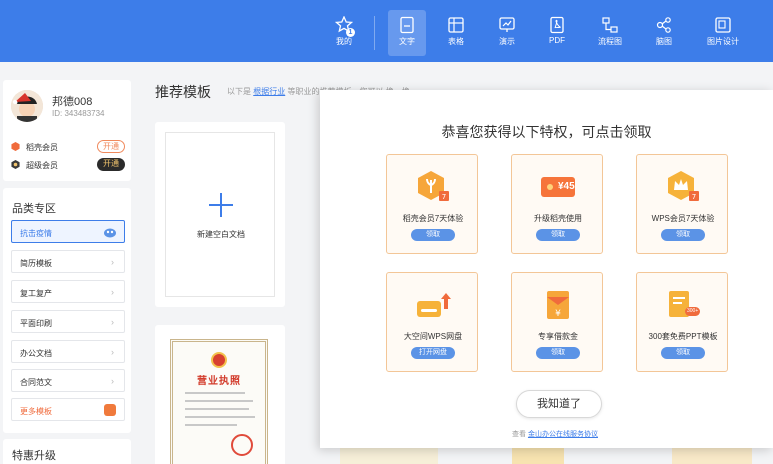  I want to click on category-item-epidemic: 抗击疫情, so click(68, 231).